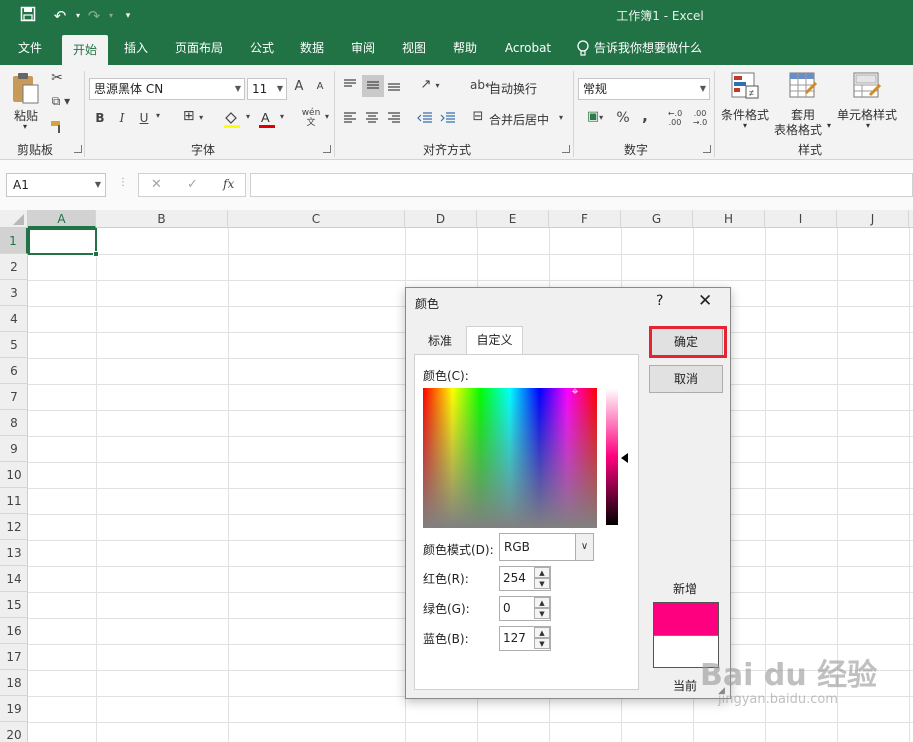  Describe the element at coordinates (478, 116) in the screenshot. I see `merge-center-icon: ⊟` at that location.